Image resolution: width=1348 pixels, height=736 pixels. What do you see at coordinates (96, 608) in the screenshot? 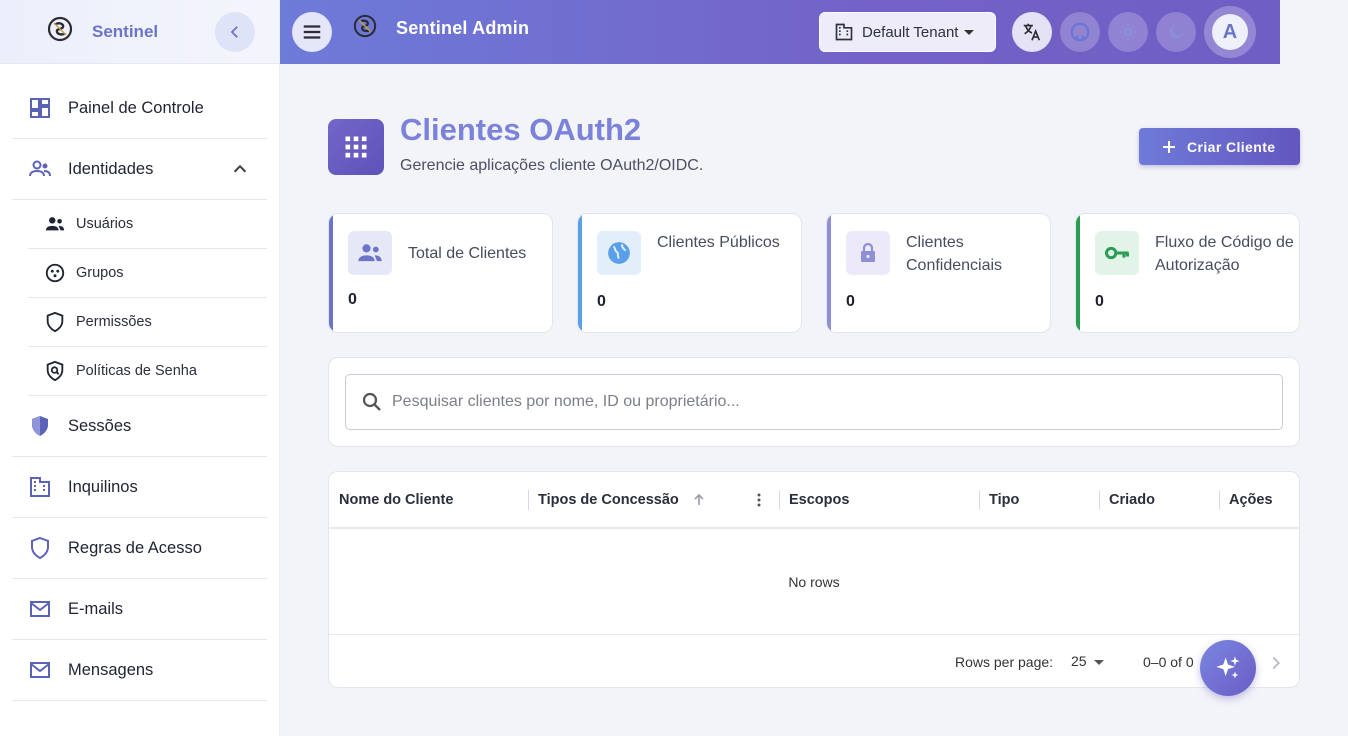
I see `sidebar-item-label: E-mails` at bounding box center [96, 608].